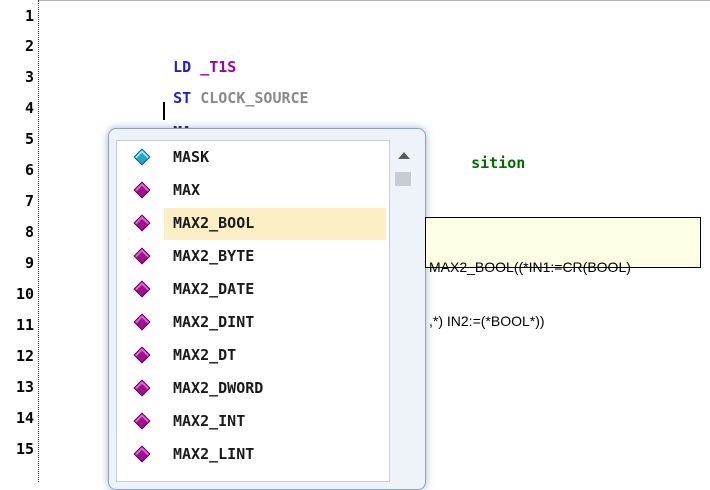 This screenshot has height=490, width=710. What do you see at coordinates (187, 190) in the screenshot?
I see `autocomplete-item-label: MAX` at bounding box center [187, 190].